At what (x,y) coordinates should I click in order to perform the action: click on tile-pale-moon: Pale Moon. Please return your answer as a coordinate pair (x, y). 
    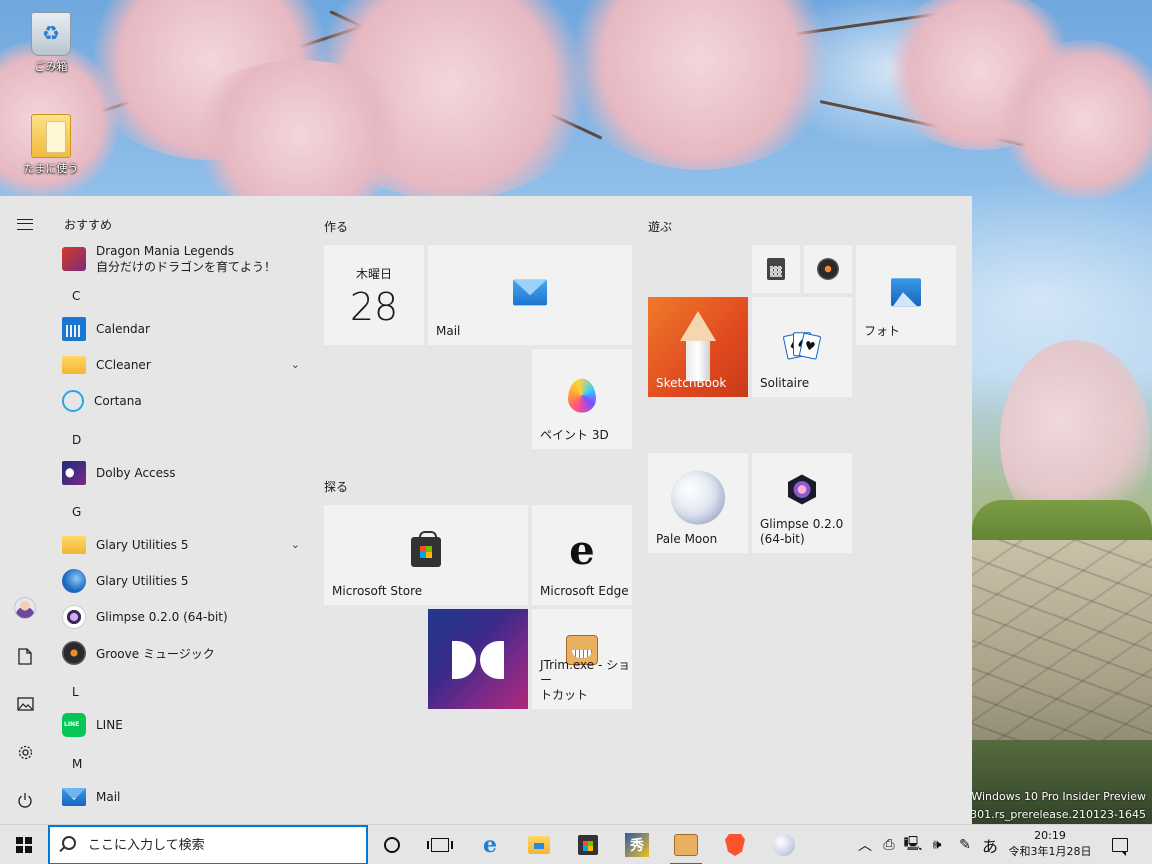
    Looking at the image, I should click on (698, 503).